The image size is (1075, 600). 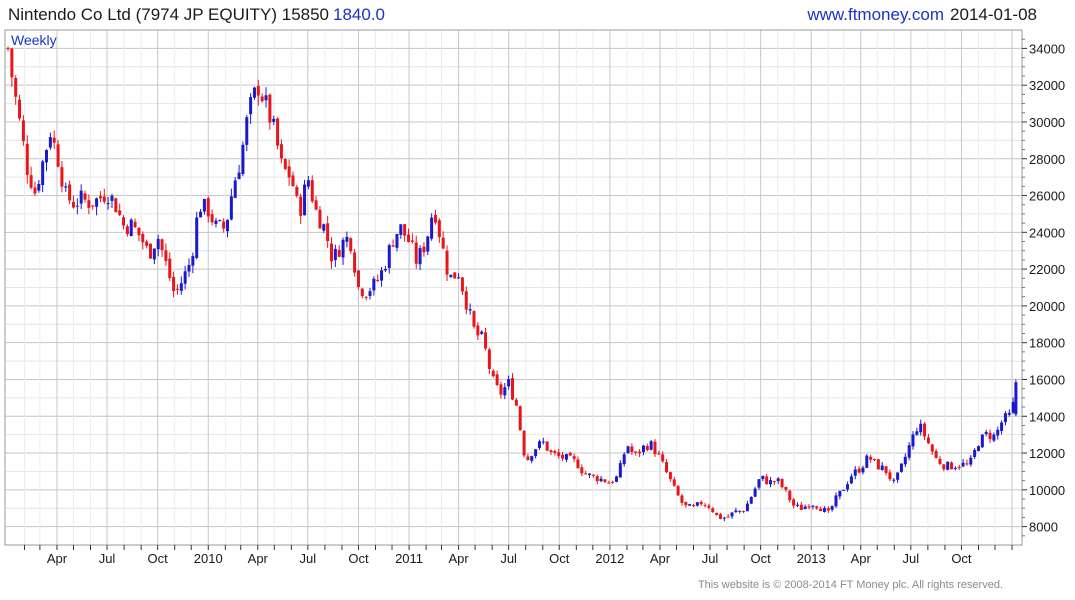 What do you see at coordinates (1043, 527) in the screenshot?
I see `y-tick-label: 8000` at bounding box center [1043, 527].